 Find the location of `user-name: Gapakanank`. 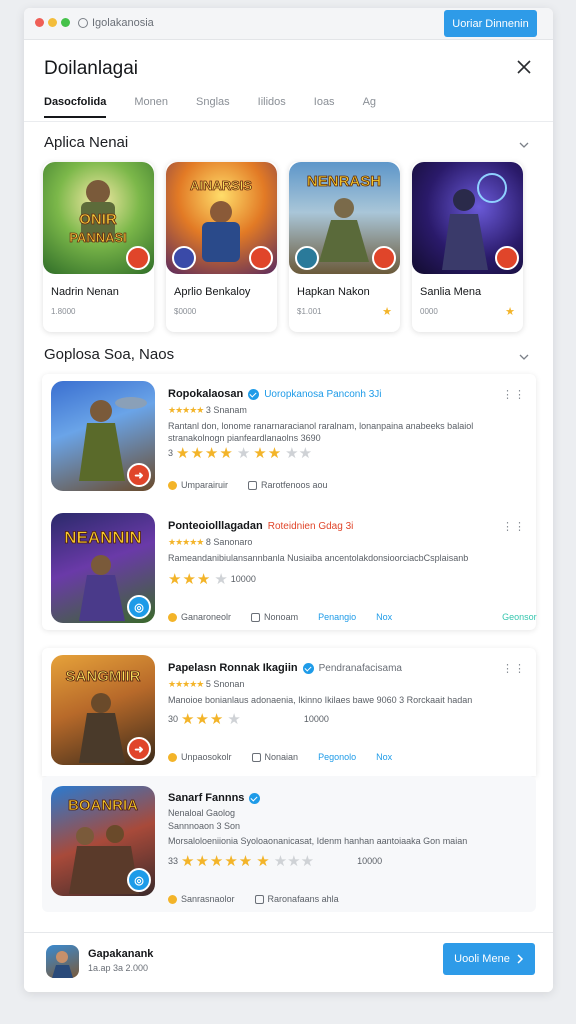

user-name: Gapakanank is located at coordinates (121, 954).